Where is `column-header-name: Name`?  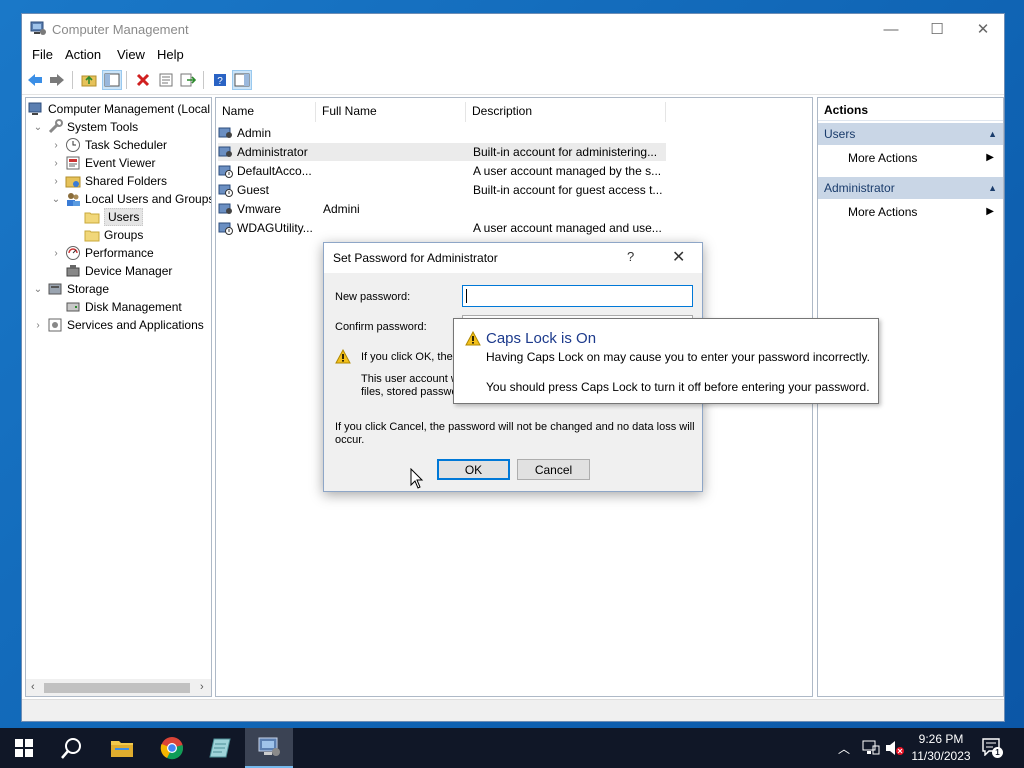 column-header-name: Name is located at coordinates (266, 112).